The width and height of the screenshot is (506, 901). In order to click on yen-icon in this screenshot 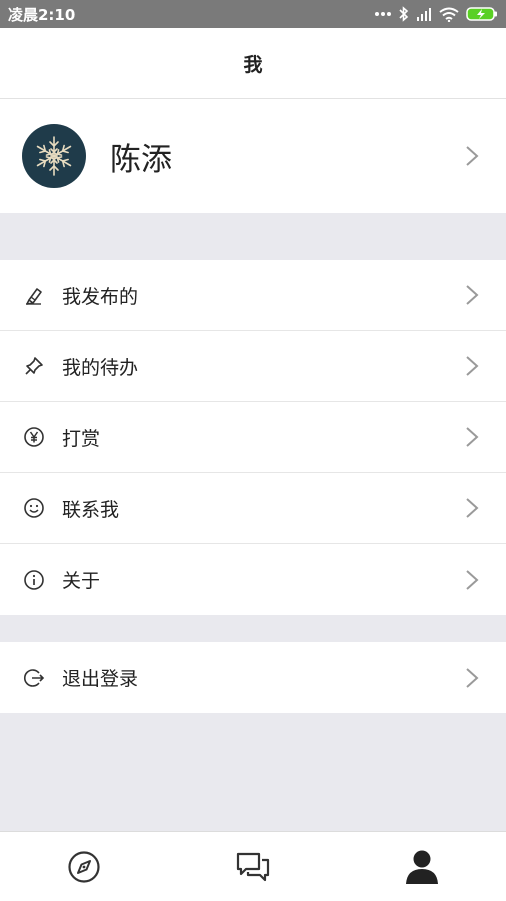, I will do `click(34, 437)`.